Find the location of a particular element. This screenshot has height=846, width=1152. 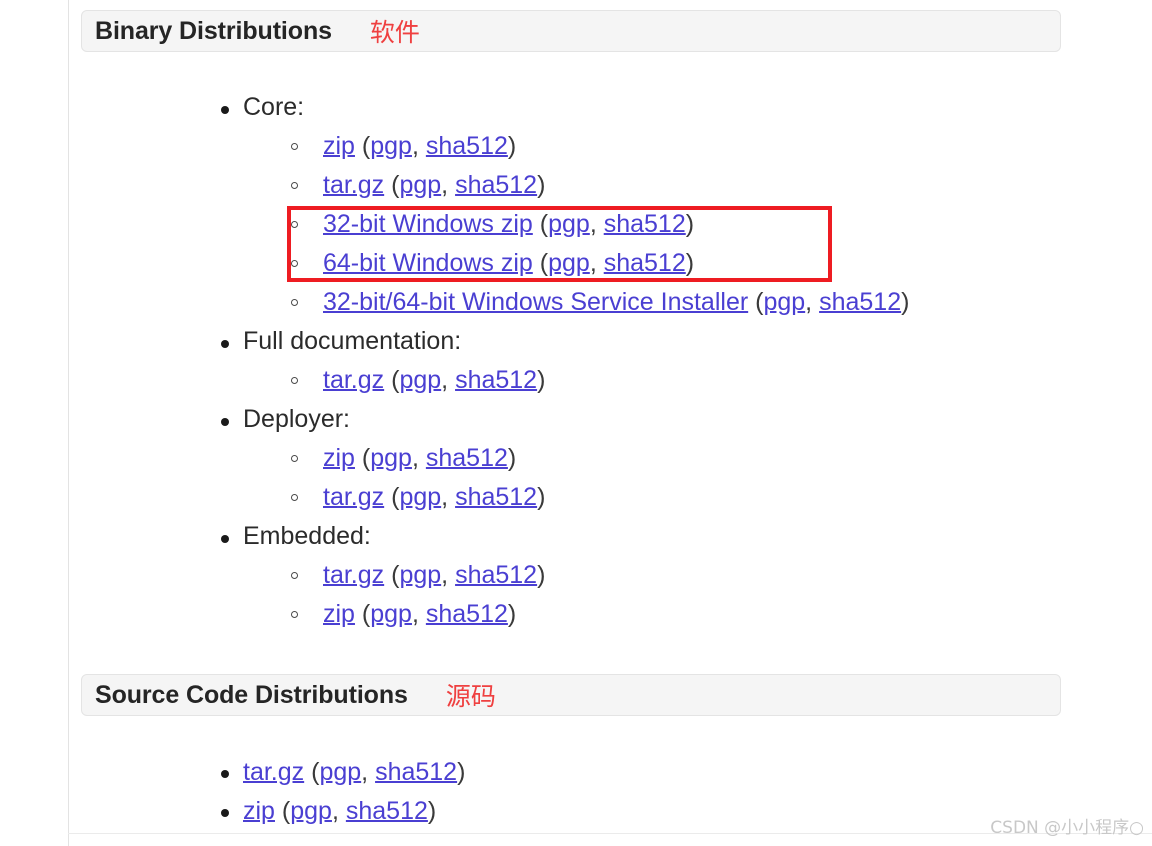

download-link-source-zip: zip is located at coordinates (259, 811).